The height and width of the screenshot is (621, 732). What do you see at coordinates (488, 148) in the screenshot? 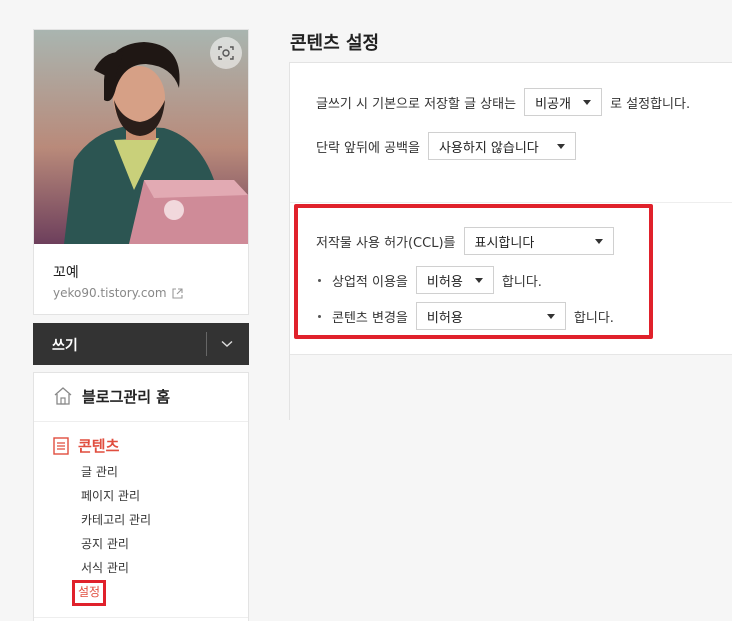
I see `paragraph-spacing-value: 사용하지 않습니다` at bounding box center [488, 148].